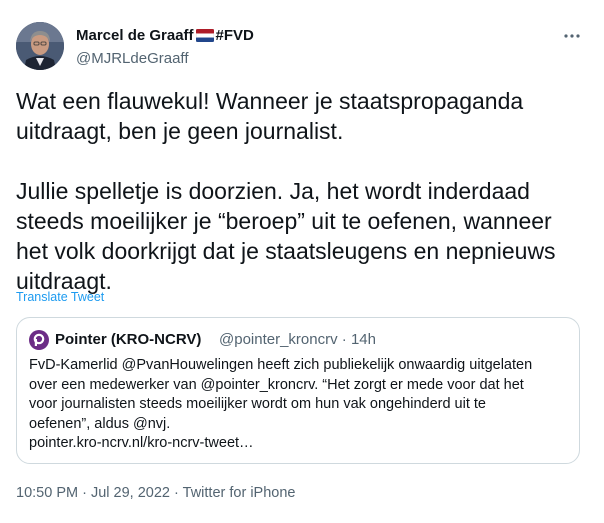  What do you see at coordinates (239, 493) in the screenshot?
I see `tweet-source: Twitter for iPhone` at bounding box center [239, 493].